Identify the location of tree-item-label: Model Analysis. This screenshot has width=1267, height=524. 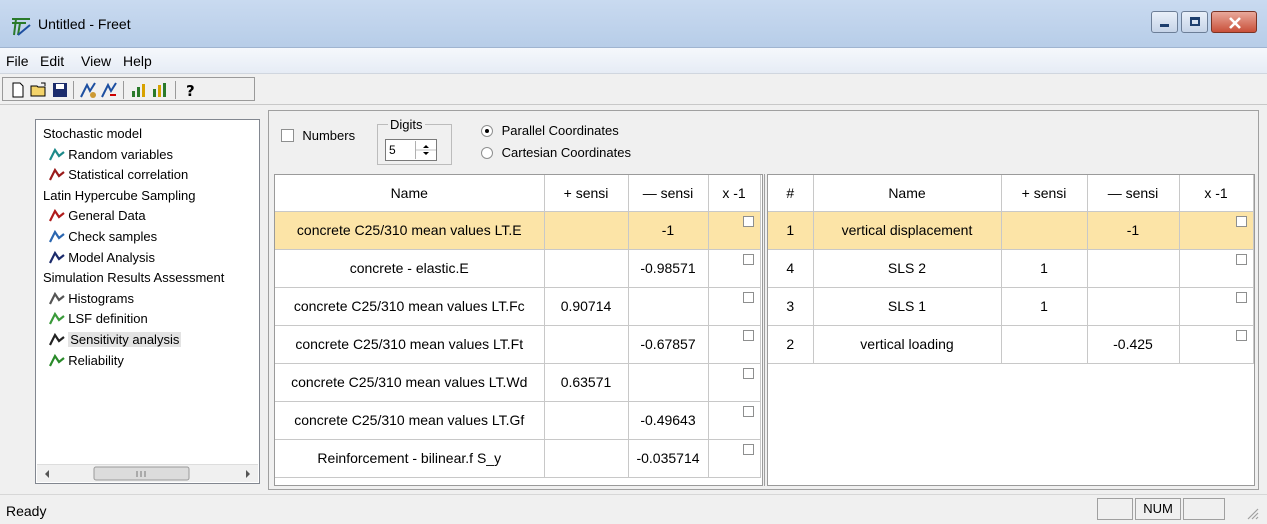
(111, 257).